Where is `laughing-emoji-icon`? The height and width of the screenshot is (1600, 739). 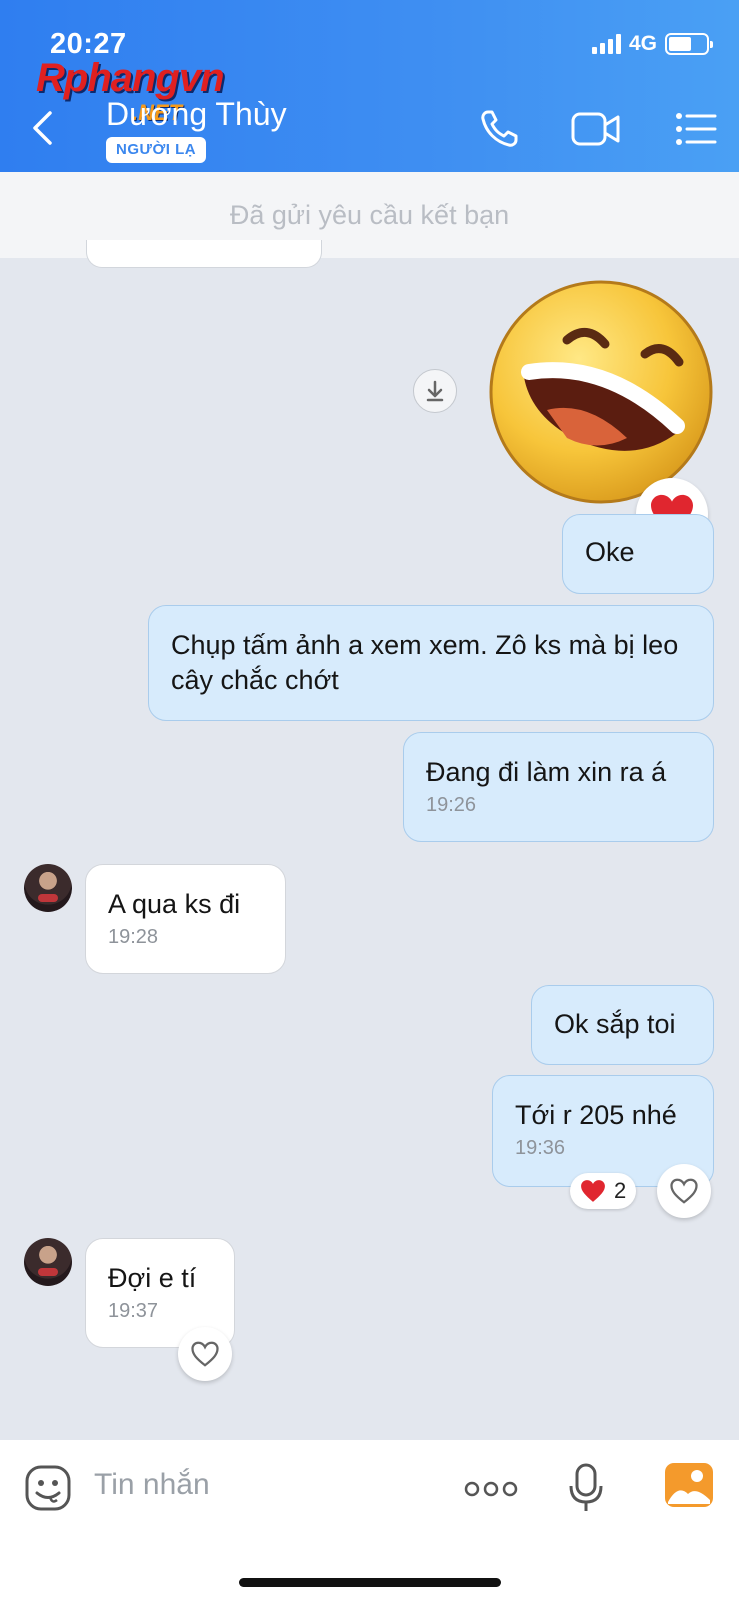
laughing-emoji-icon is located at coordinates (601, 392).